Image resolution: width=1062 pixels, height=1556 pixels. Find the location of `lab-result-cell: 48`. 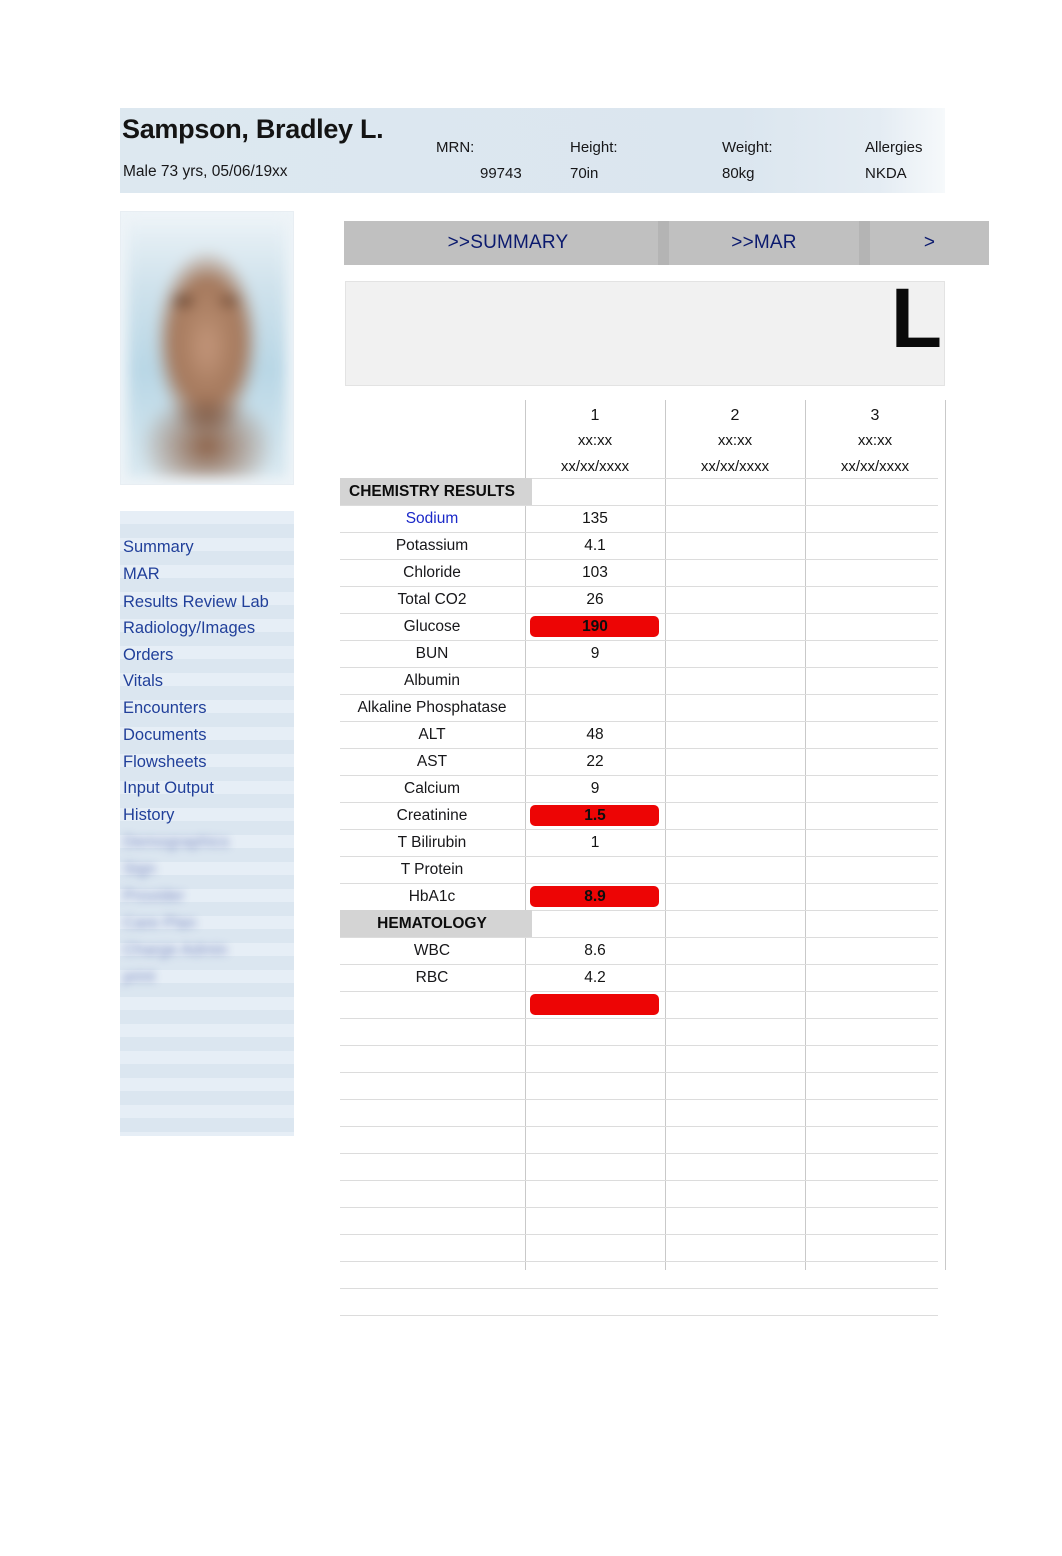

lab-result-cell: 48 is located at coordinates (595, 734).